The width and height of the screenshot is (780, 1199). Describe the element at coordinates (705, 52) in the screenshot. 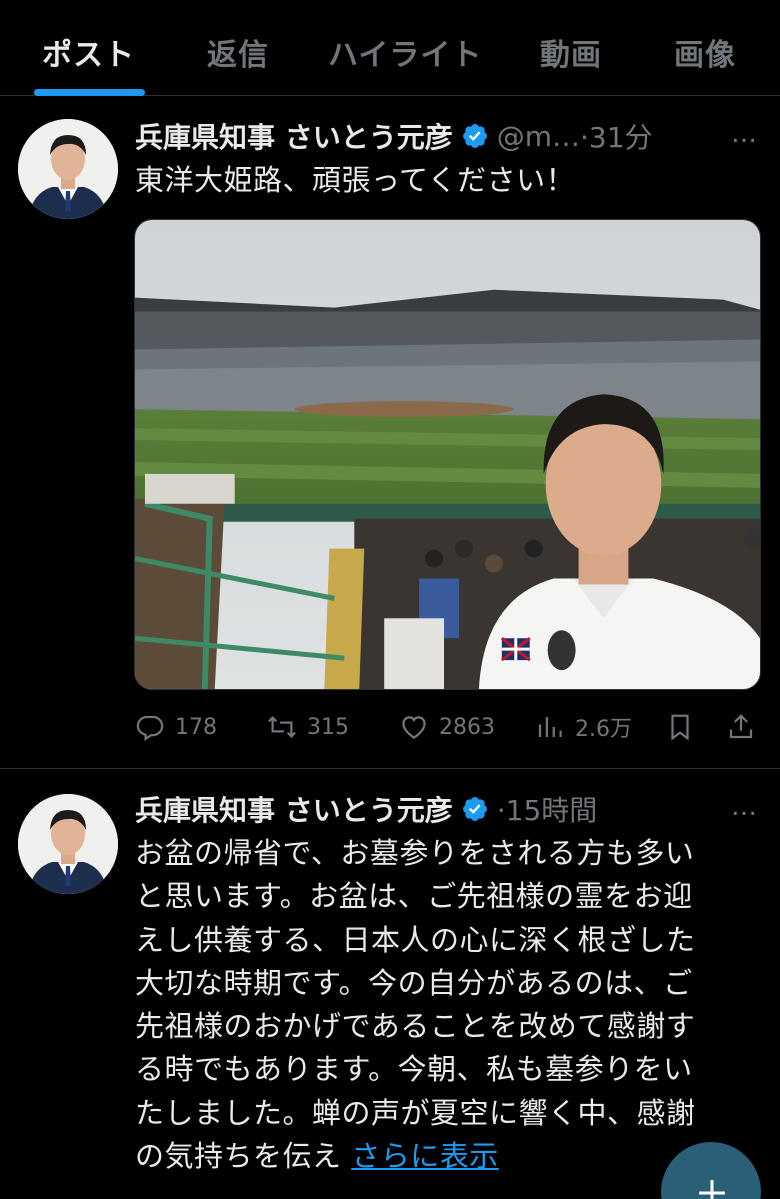

I see `tab-images: 画像` at that location.